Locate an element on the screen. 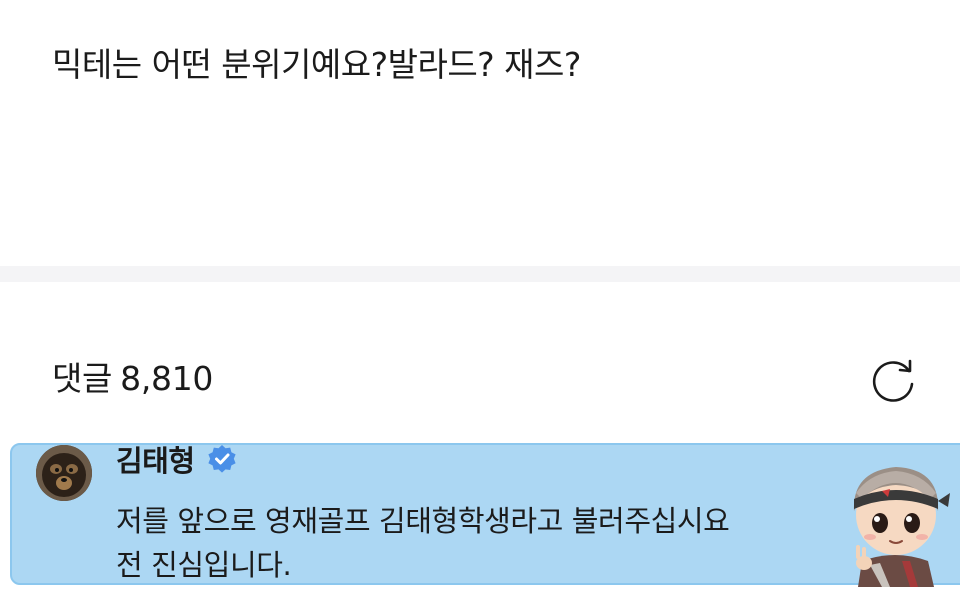  section-divider is located at coordinates (480, 274).